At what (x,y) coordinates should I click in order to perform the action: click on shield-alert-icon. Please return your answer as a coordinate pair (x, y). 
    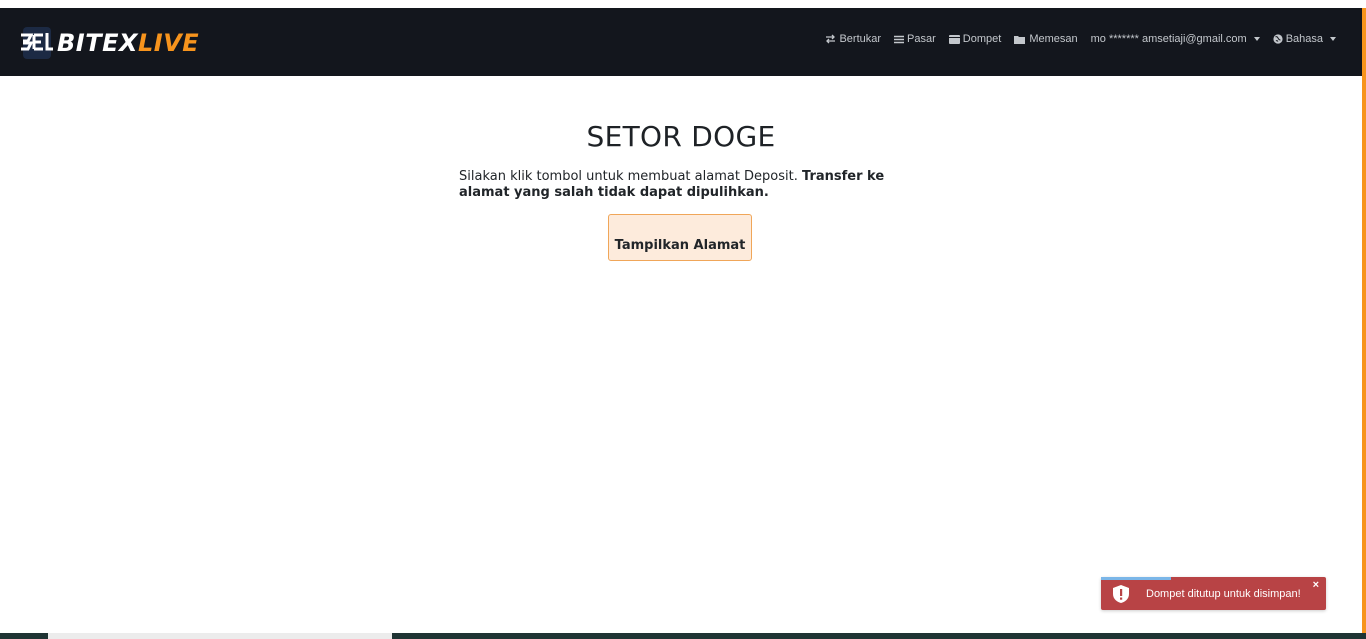
    Looking at the image, I should click on (1121, 594).